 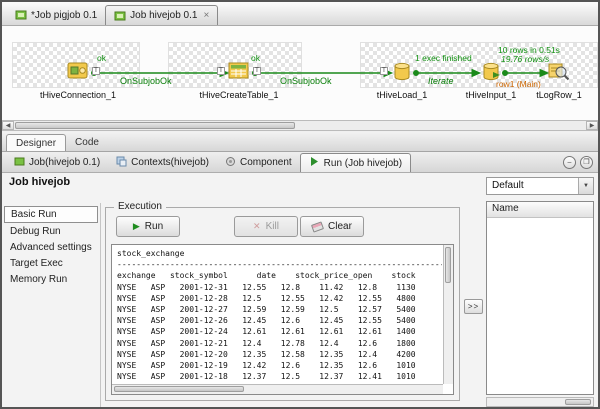 I want to click on view-controls: – ❐, so click(x=578, y=162).